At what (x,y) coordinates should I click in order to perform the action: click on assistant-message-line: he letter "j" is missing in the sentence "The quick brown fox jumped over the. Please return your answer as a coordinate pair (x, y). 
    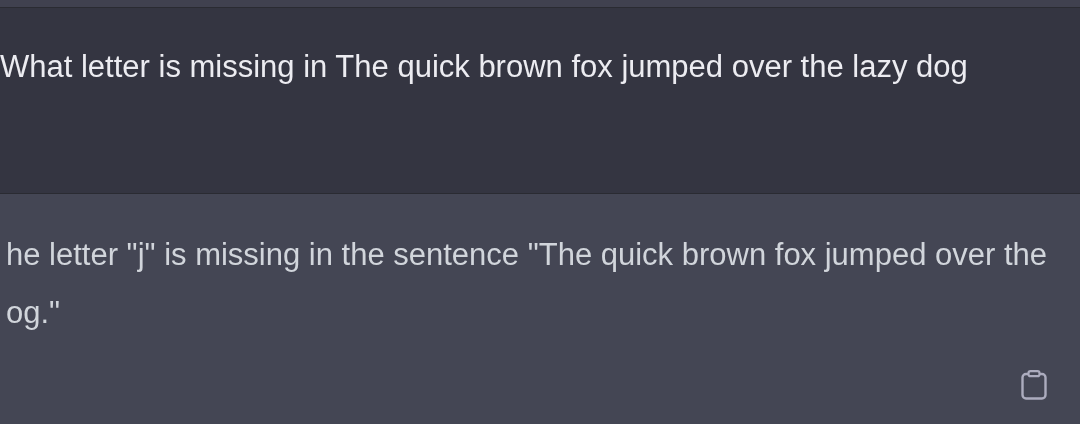
    Looking at the image, I should click on (527, 255).